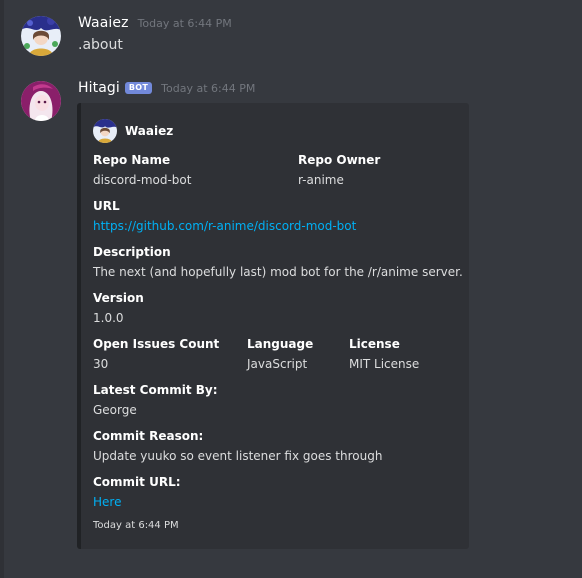 This screenshot has width=582, height=578. I want to click on field-name: URL, so click(106, 206).